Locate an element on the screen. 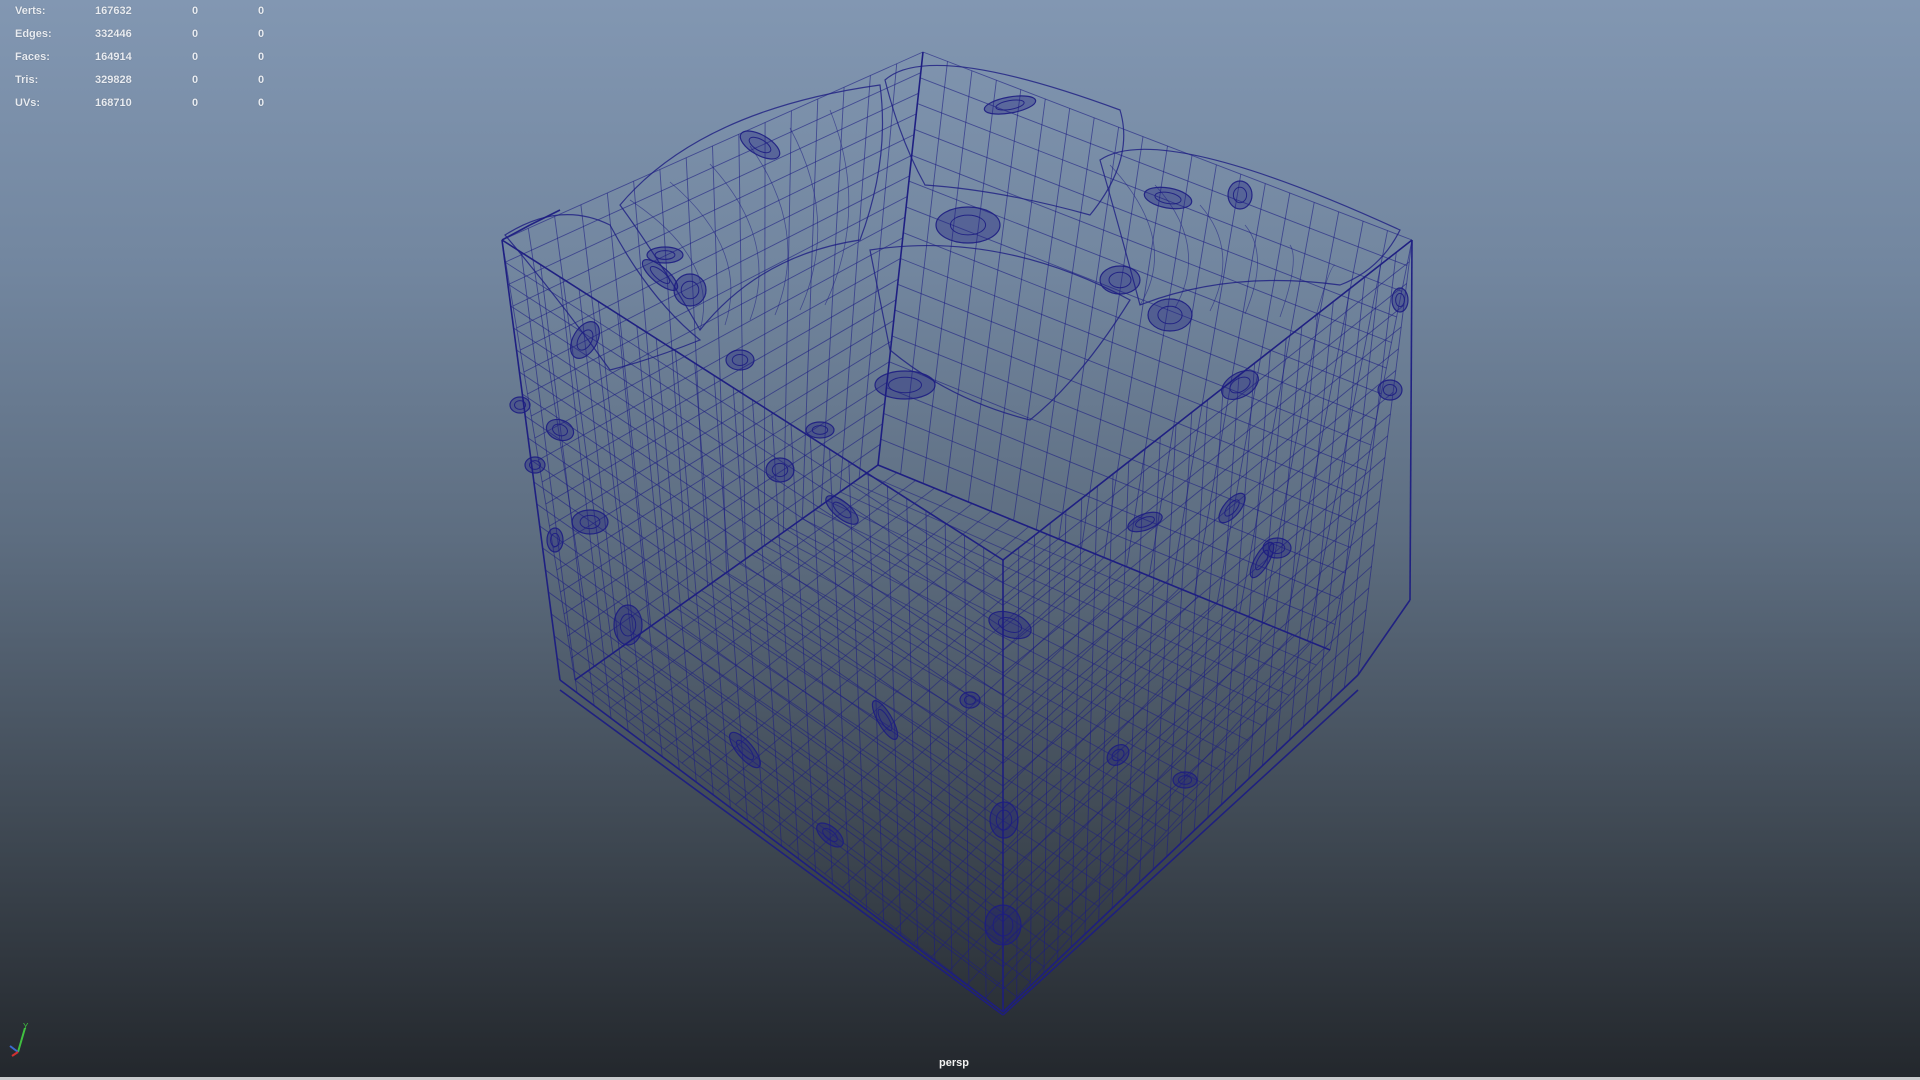 Image resolution: width=1920 pixels, height=1080 pixels. hud-label: Edges: is located at coordinates (33, 34).